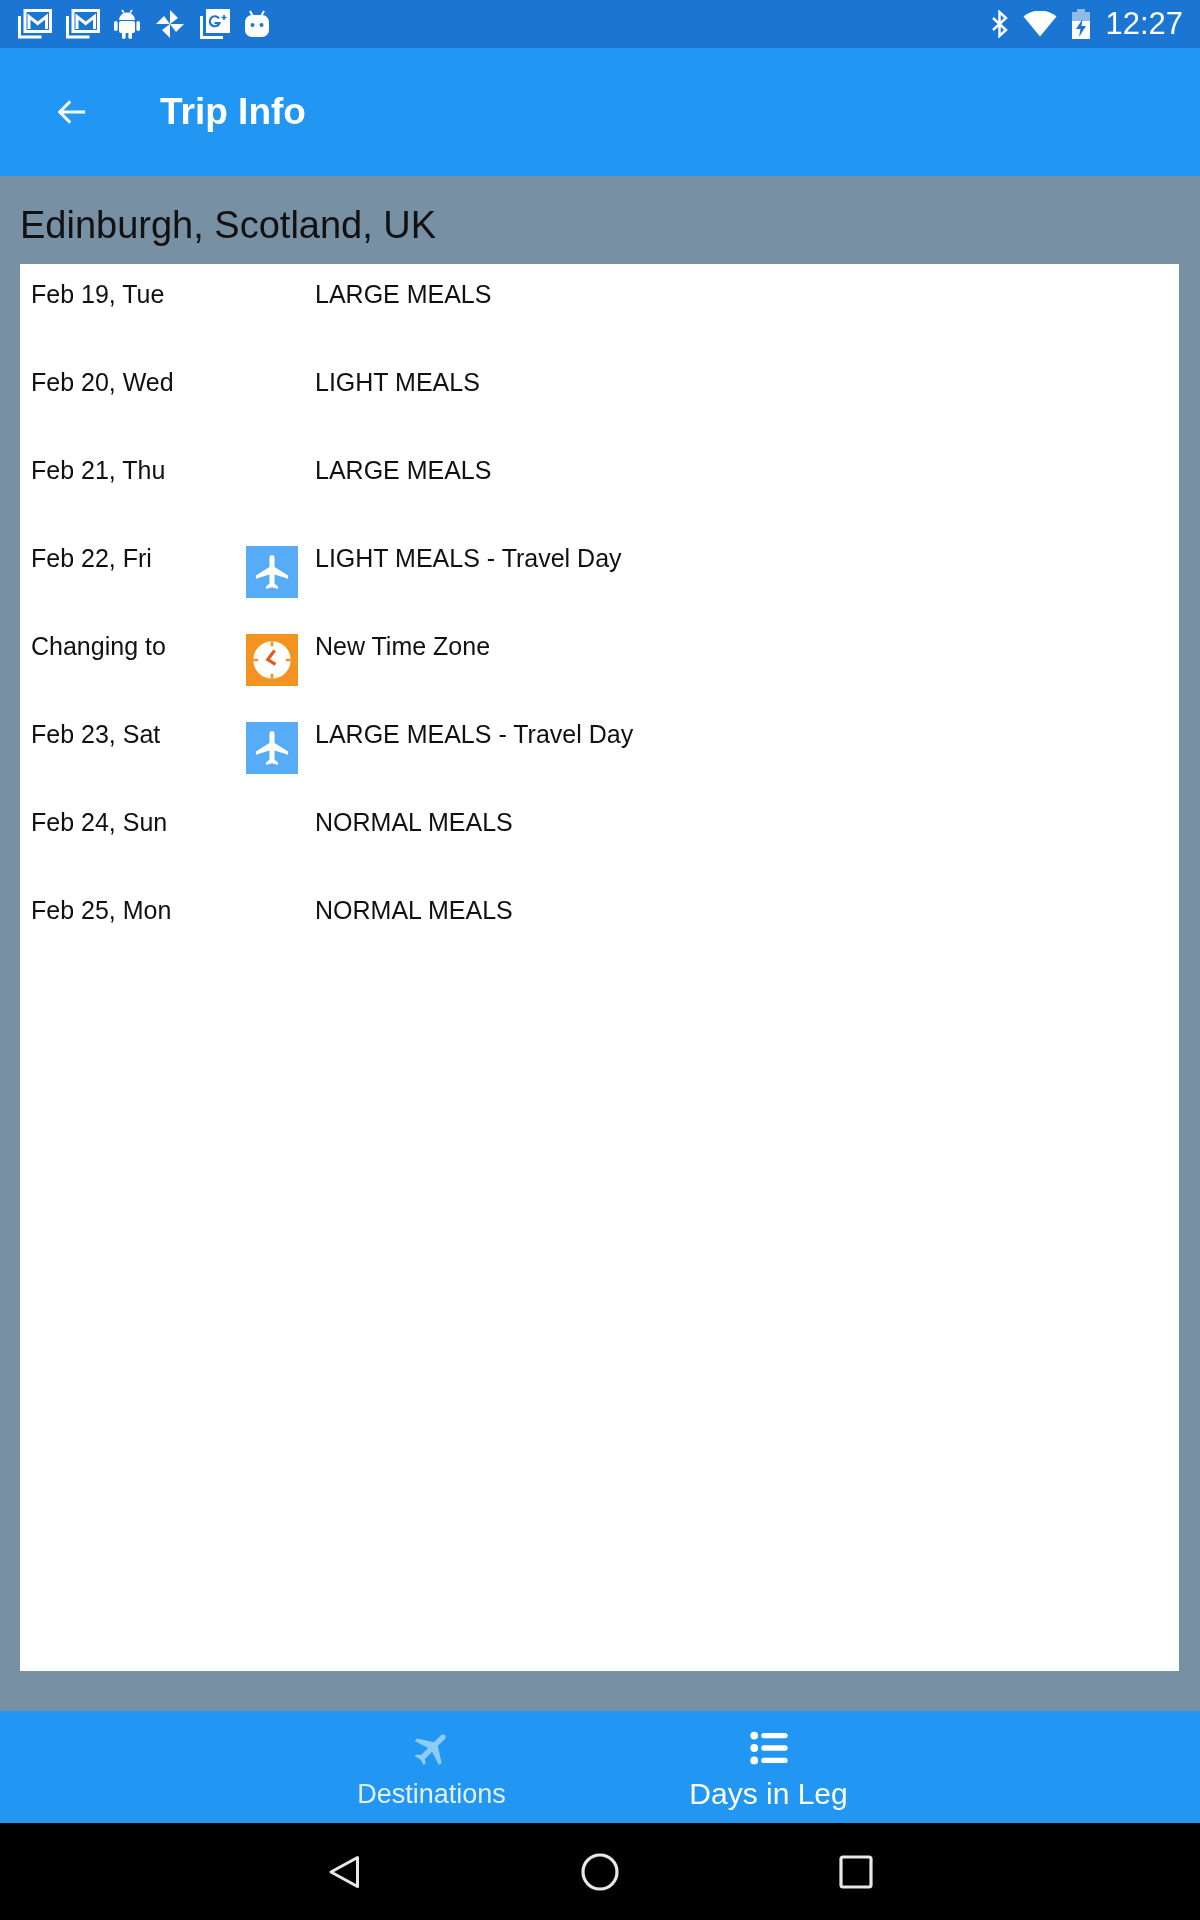 The height and width of the screenshot is (1920, 1200). I want to click on meal-plan: New Time Zone, so click(403, 646).